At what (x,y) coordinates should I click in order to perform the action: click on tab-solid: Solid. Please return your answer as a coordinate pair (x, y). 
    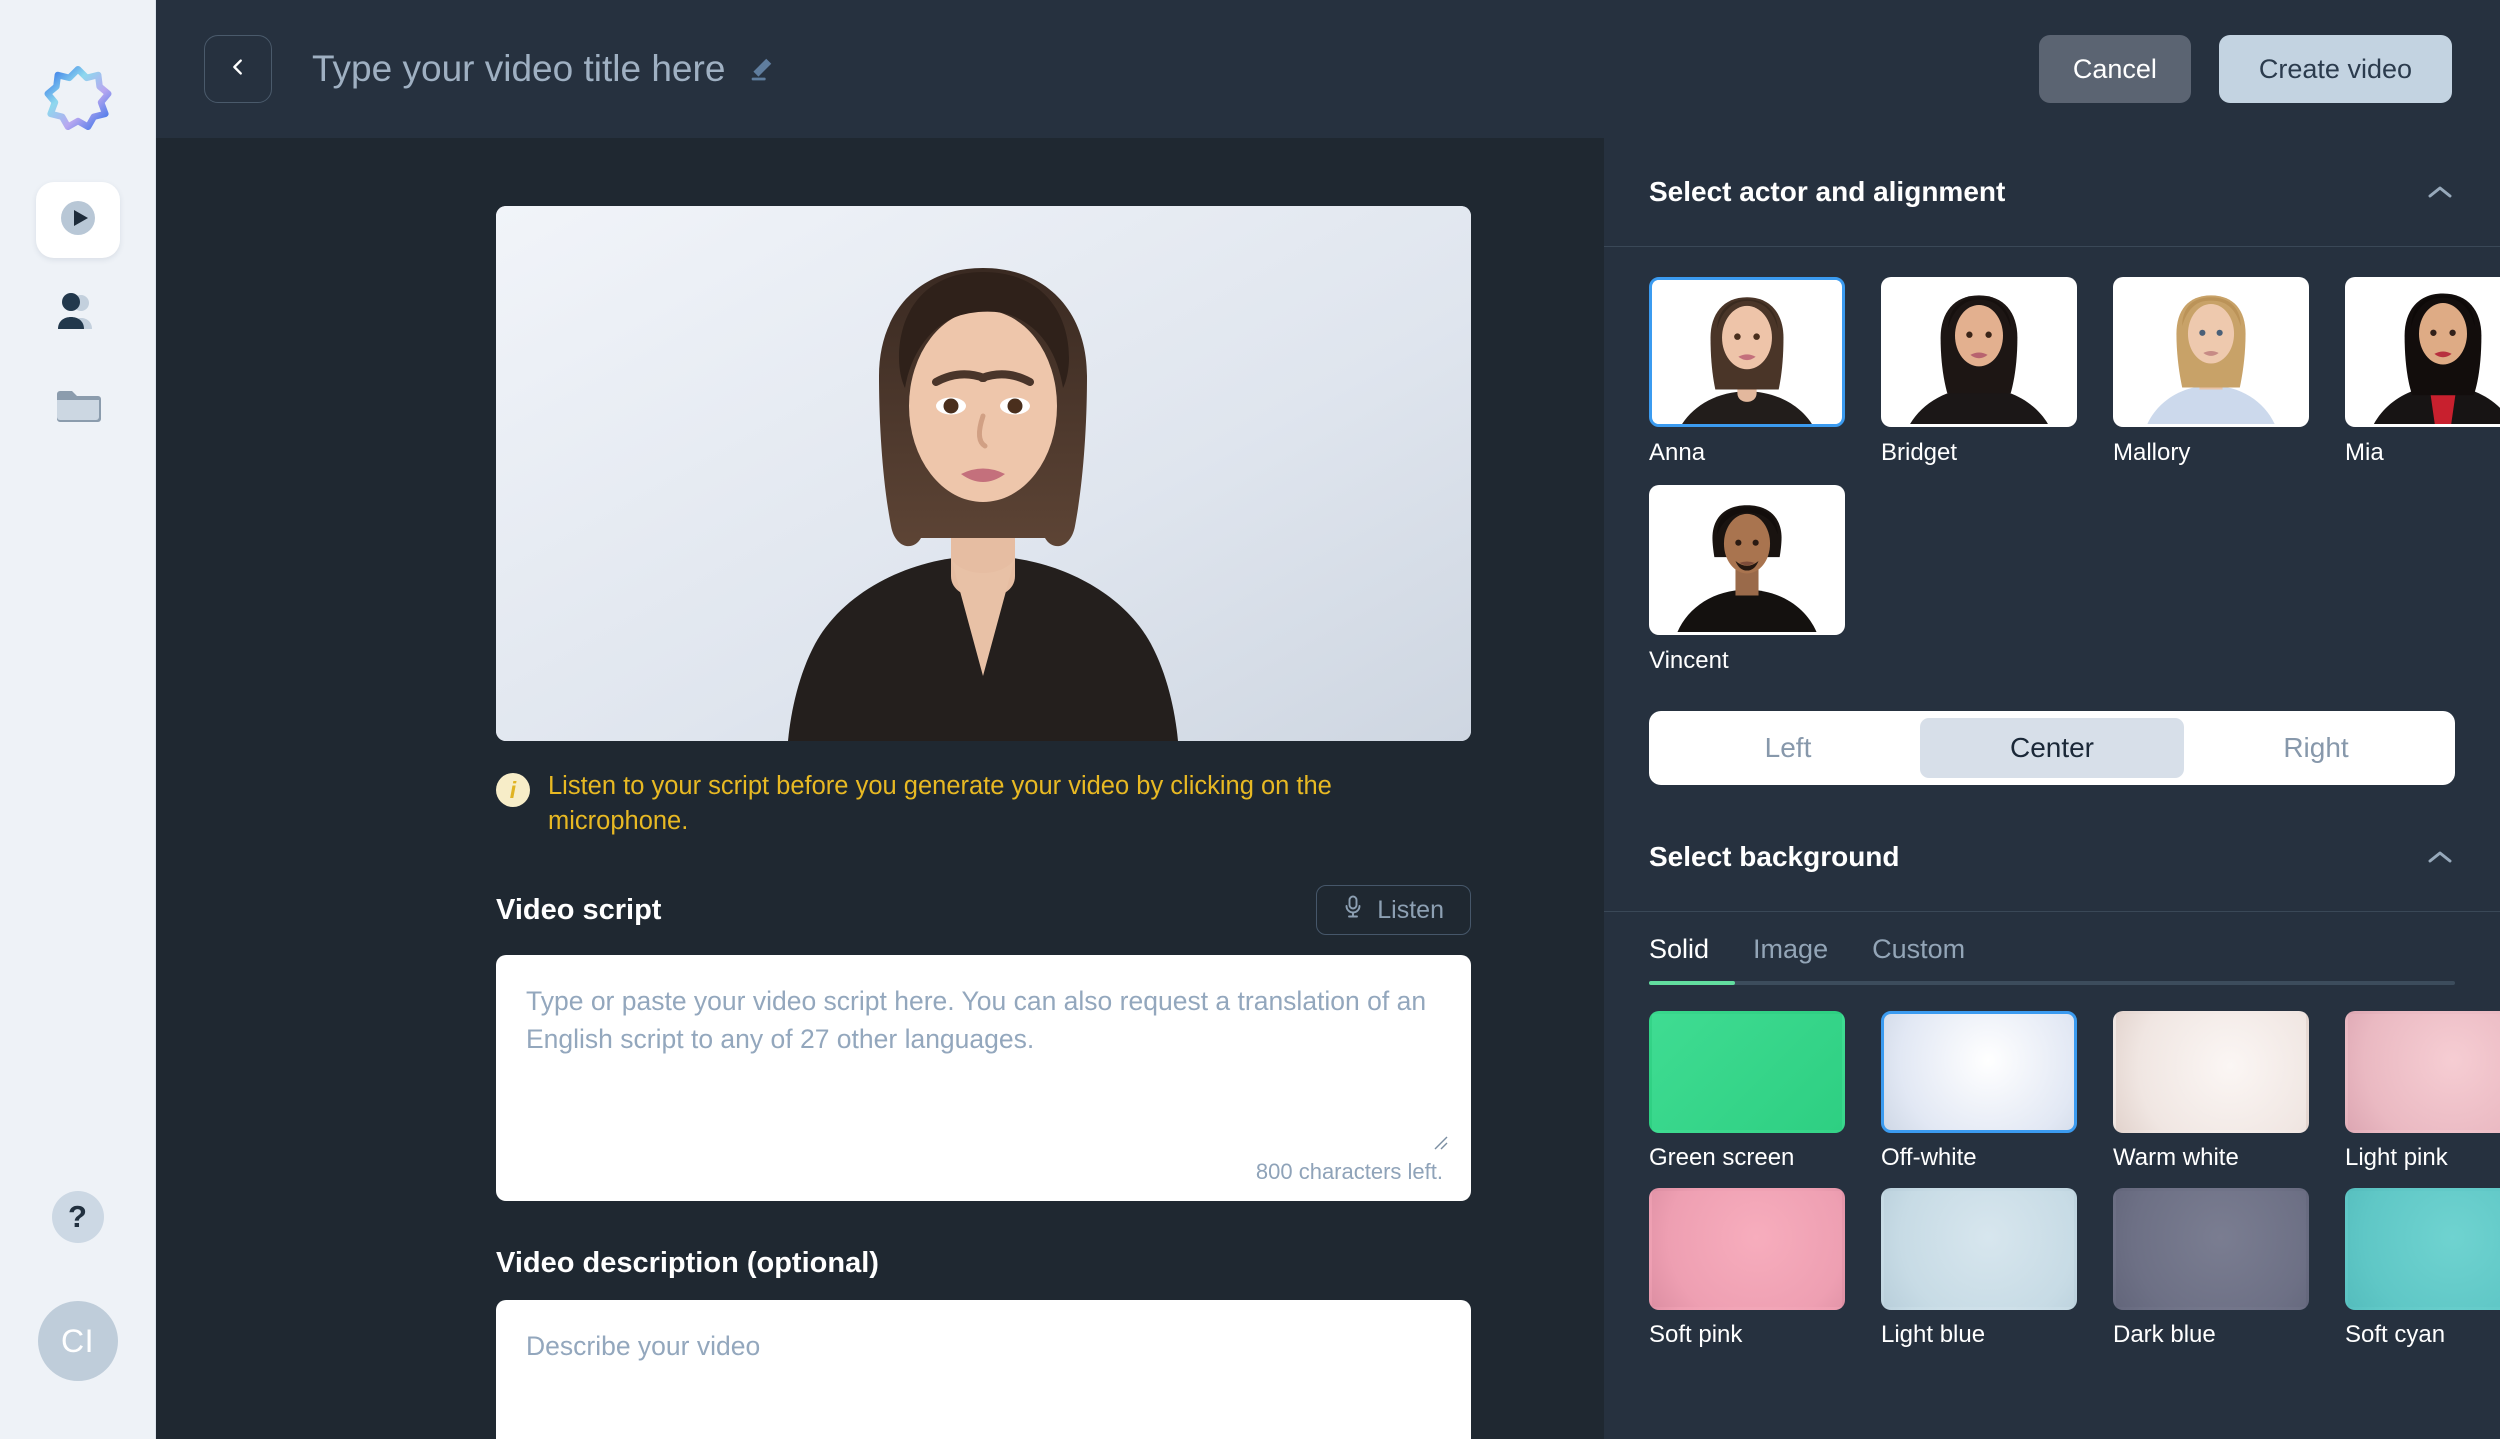
    Looking at the image, I should click on (1690, 957).